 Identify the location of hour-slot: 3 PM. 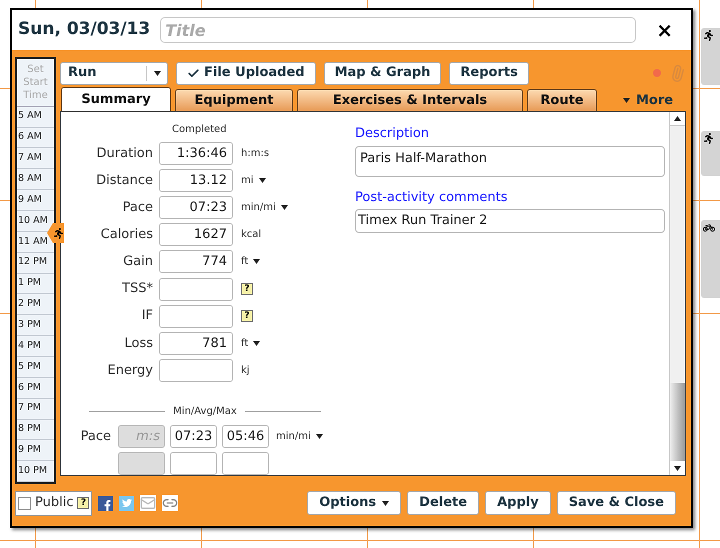
(29, 325).